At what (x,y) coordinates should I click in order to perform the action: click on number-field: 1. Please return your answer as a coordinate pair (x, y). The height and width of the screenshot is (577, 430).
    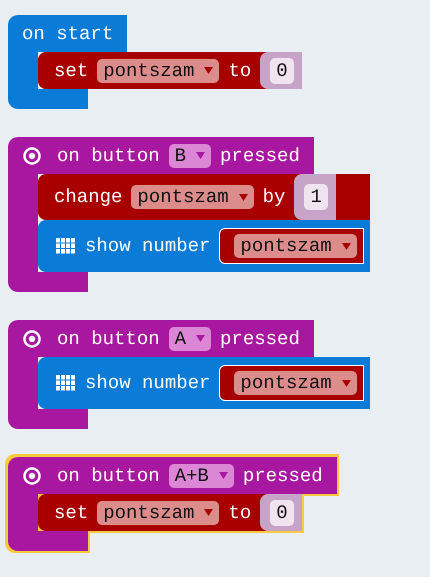
    Looking at the image, I should click on (316, 197).